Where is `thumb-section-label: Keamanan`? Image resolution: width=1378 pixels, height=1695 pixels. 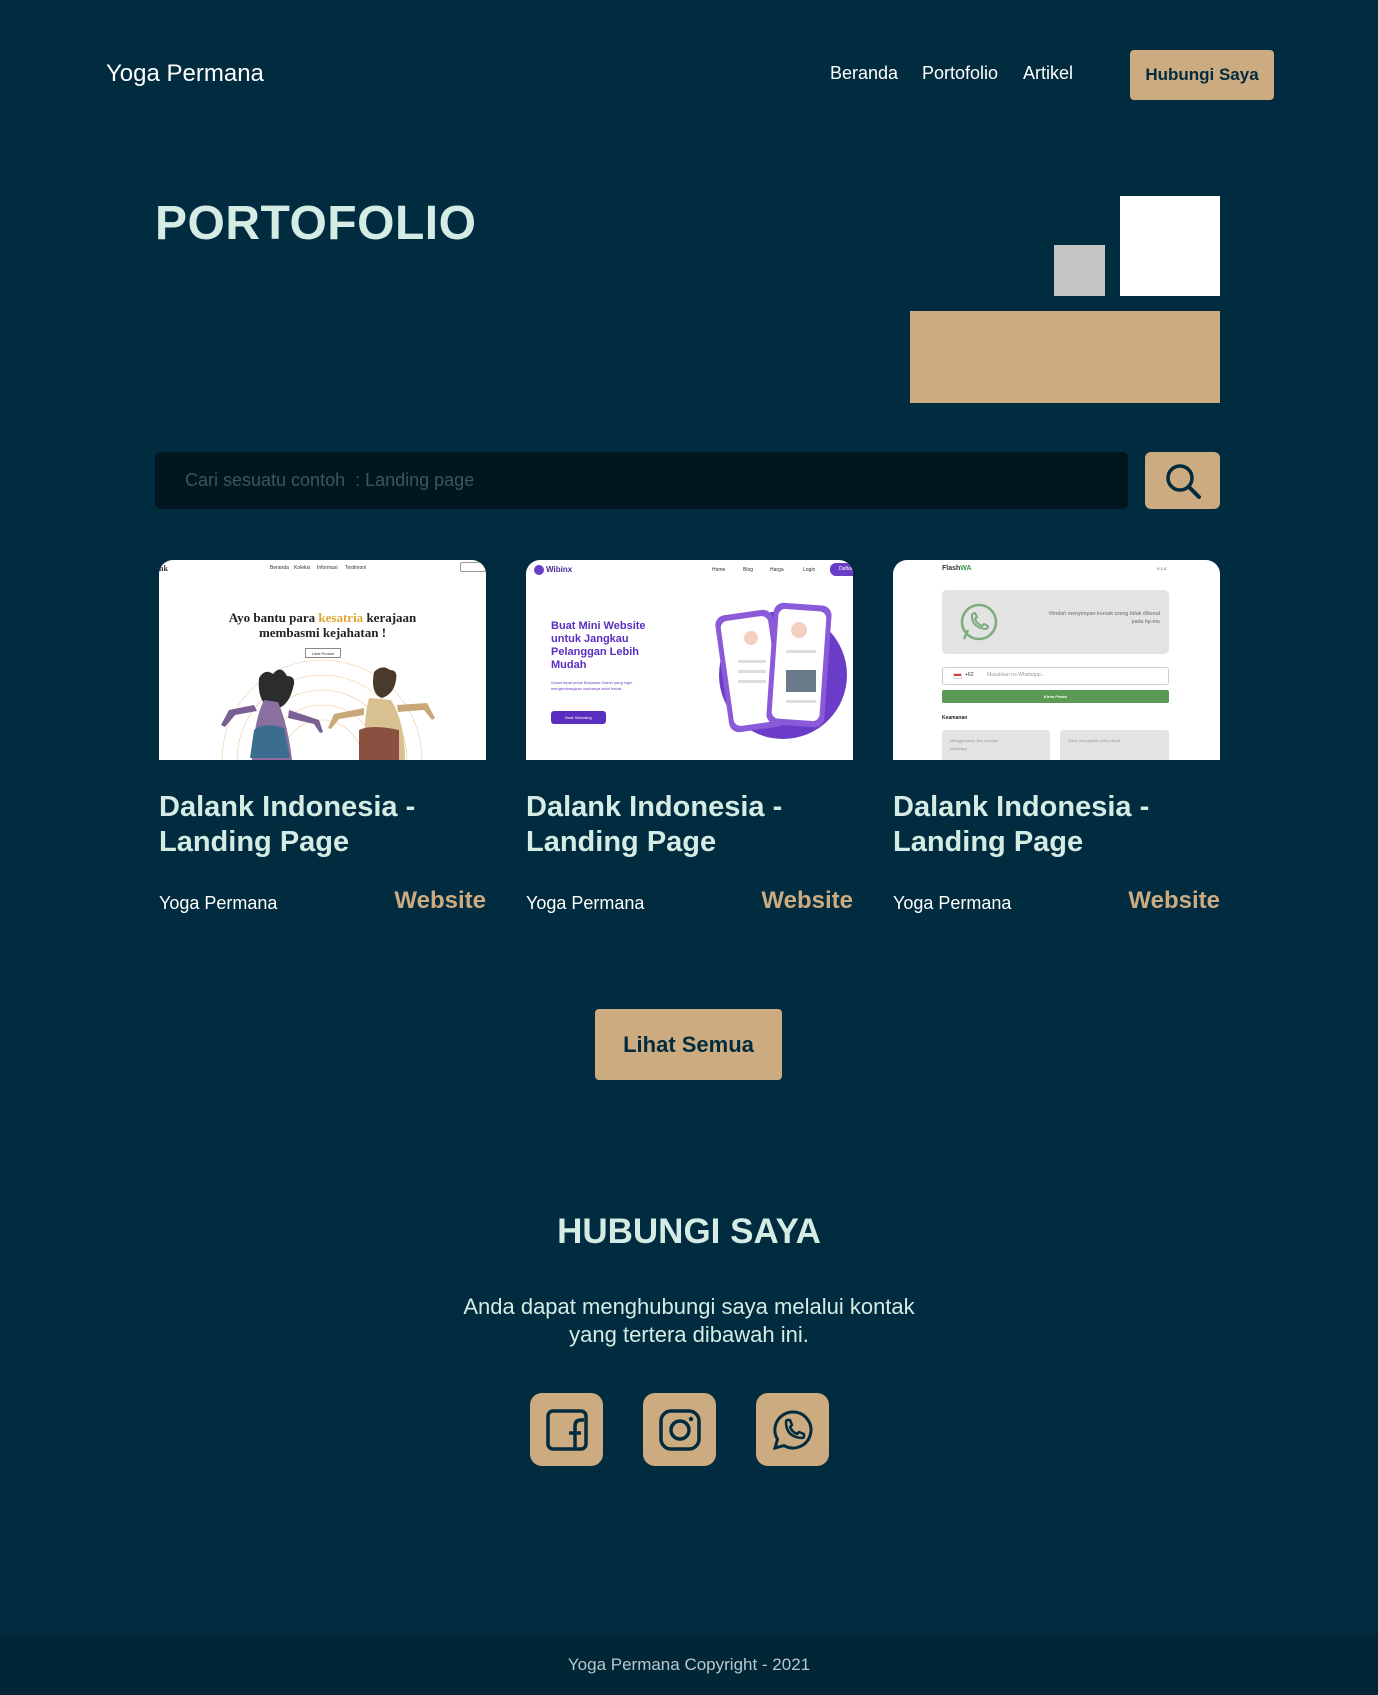
thumb-section-label: Keamanan is located at coordinates (955, 718).